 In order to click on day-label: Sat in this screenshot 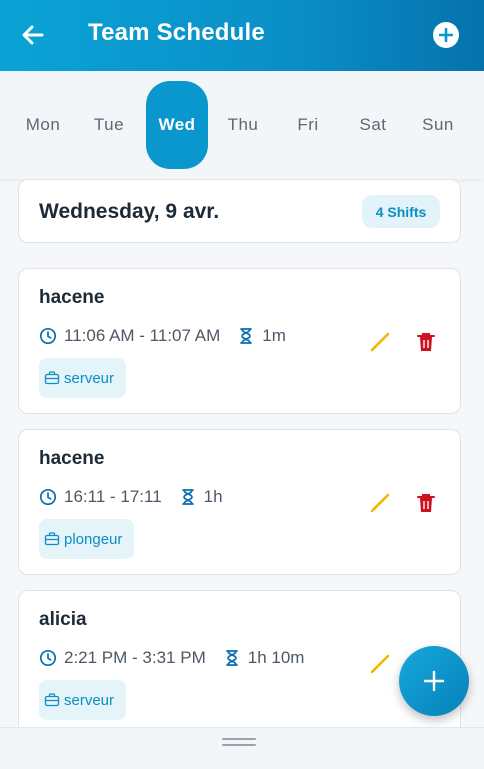, I will do `click(373, 124)`.